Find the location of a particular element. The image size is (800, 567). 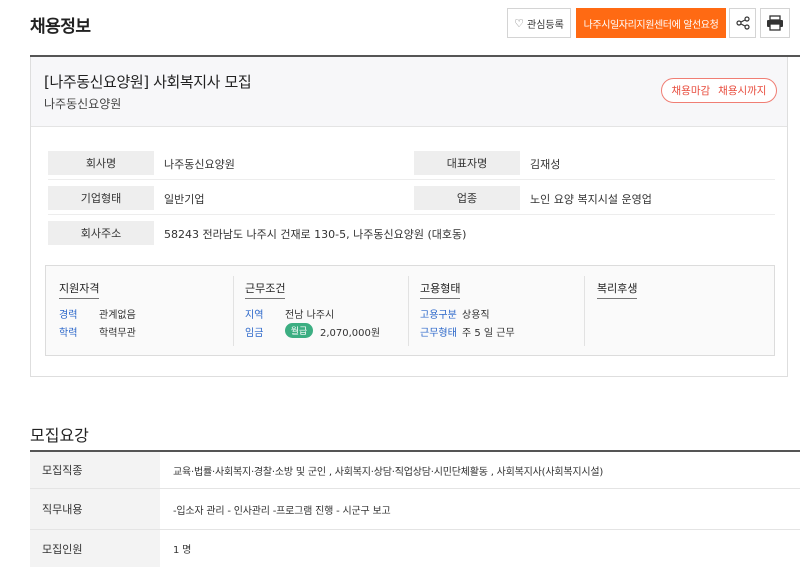

company-name-value: 나주동신요양원 is located at coordinates (199, 164).